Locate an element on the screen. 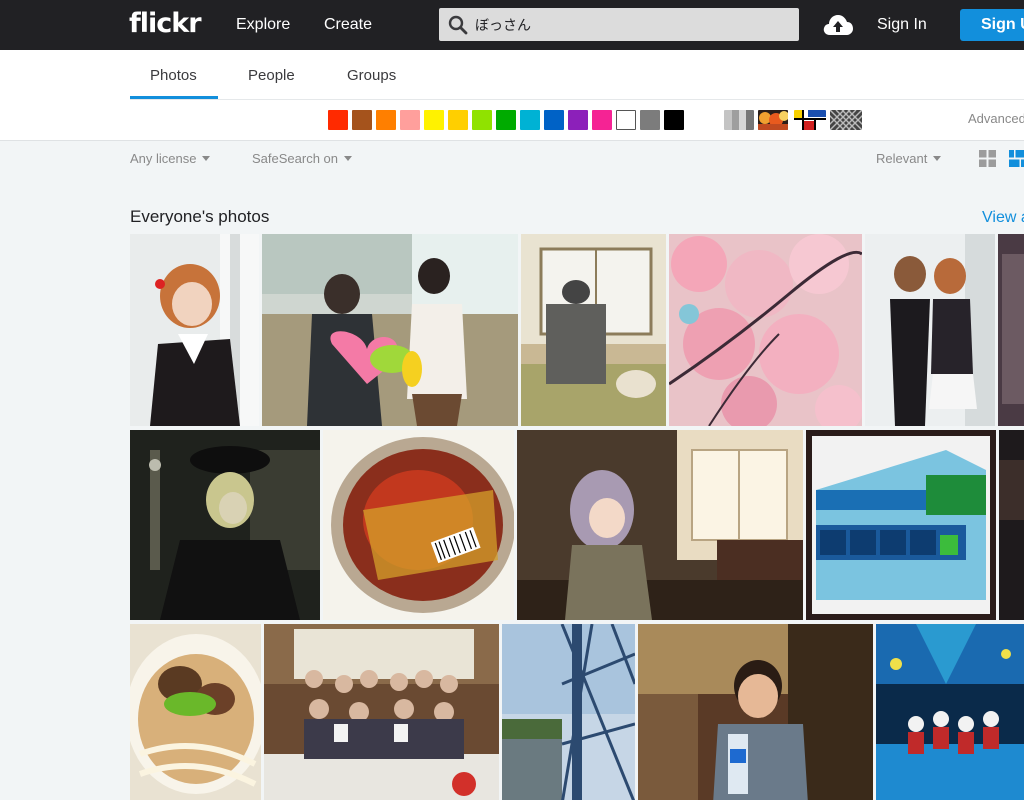 The image size is (1024, 800). justified-view-icon is located at coordinates (1016, 158).